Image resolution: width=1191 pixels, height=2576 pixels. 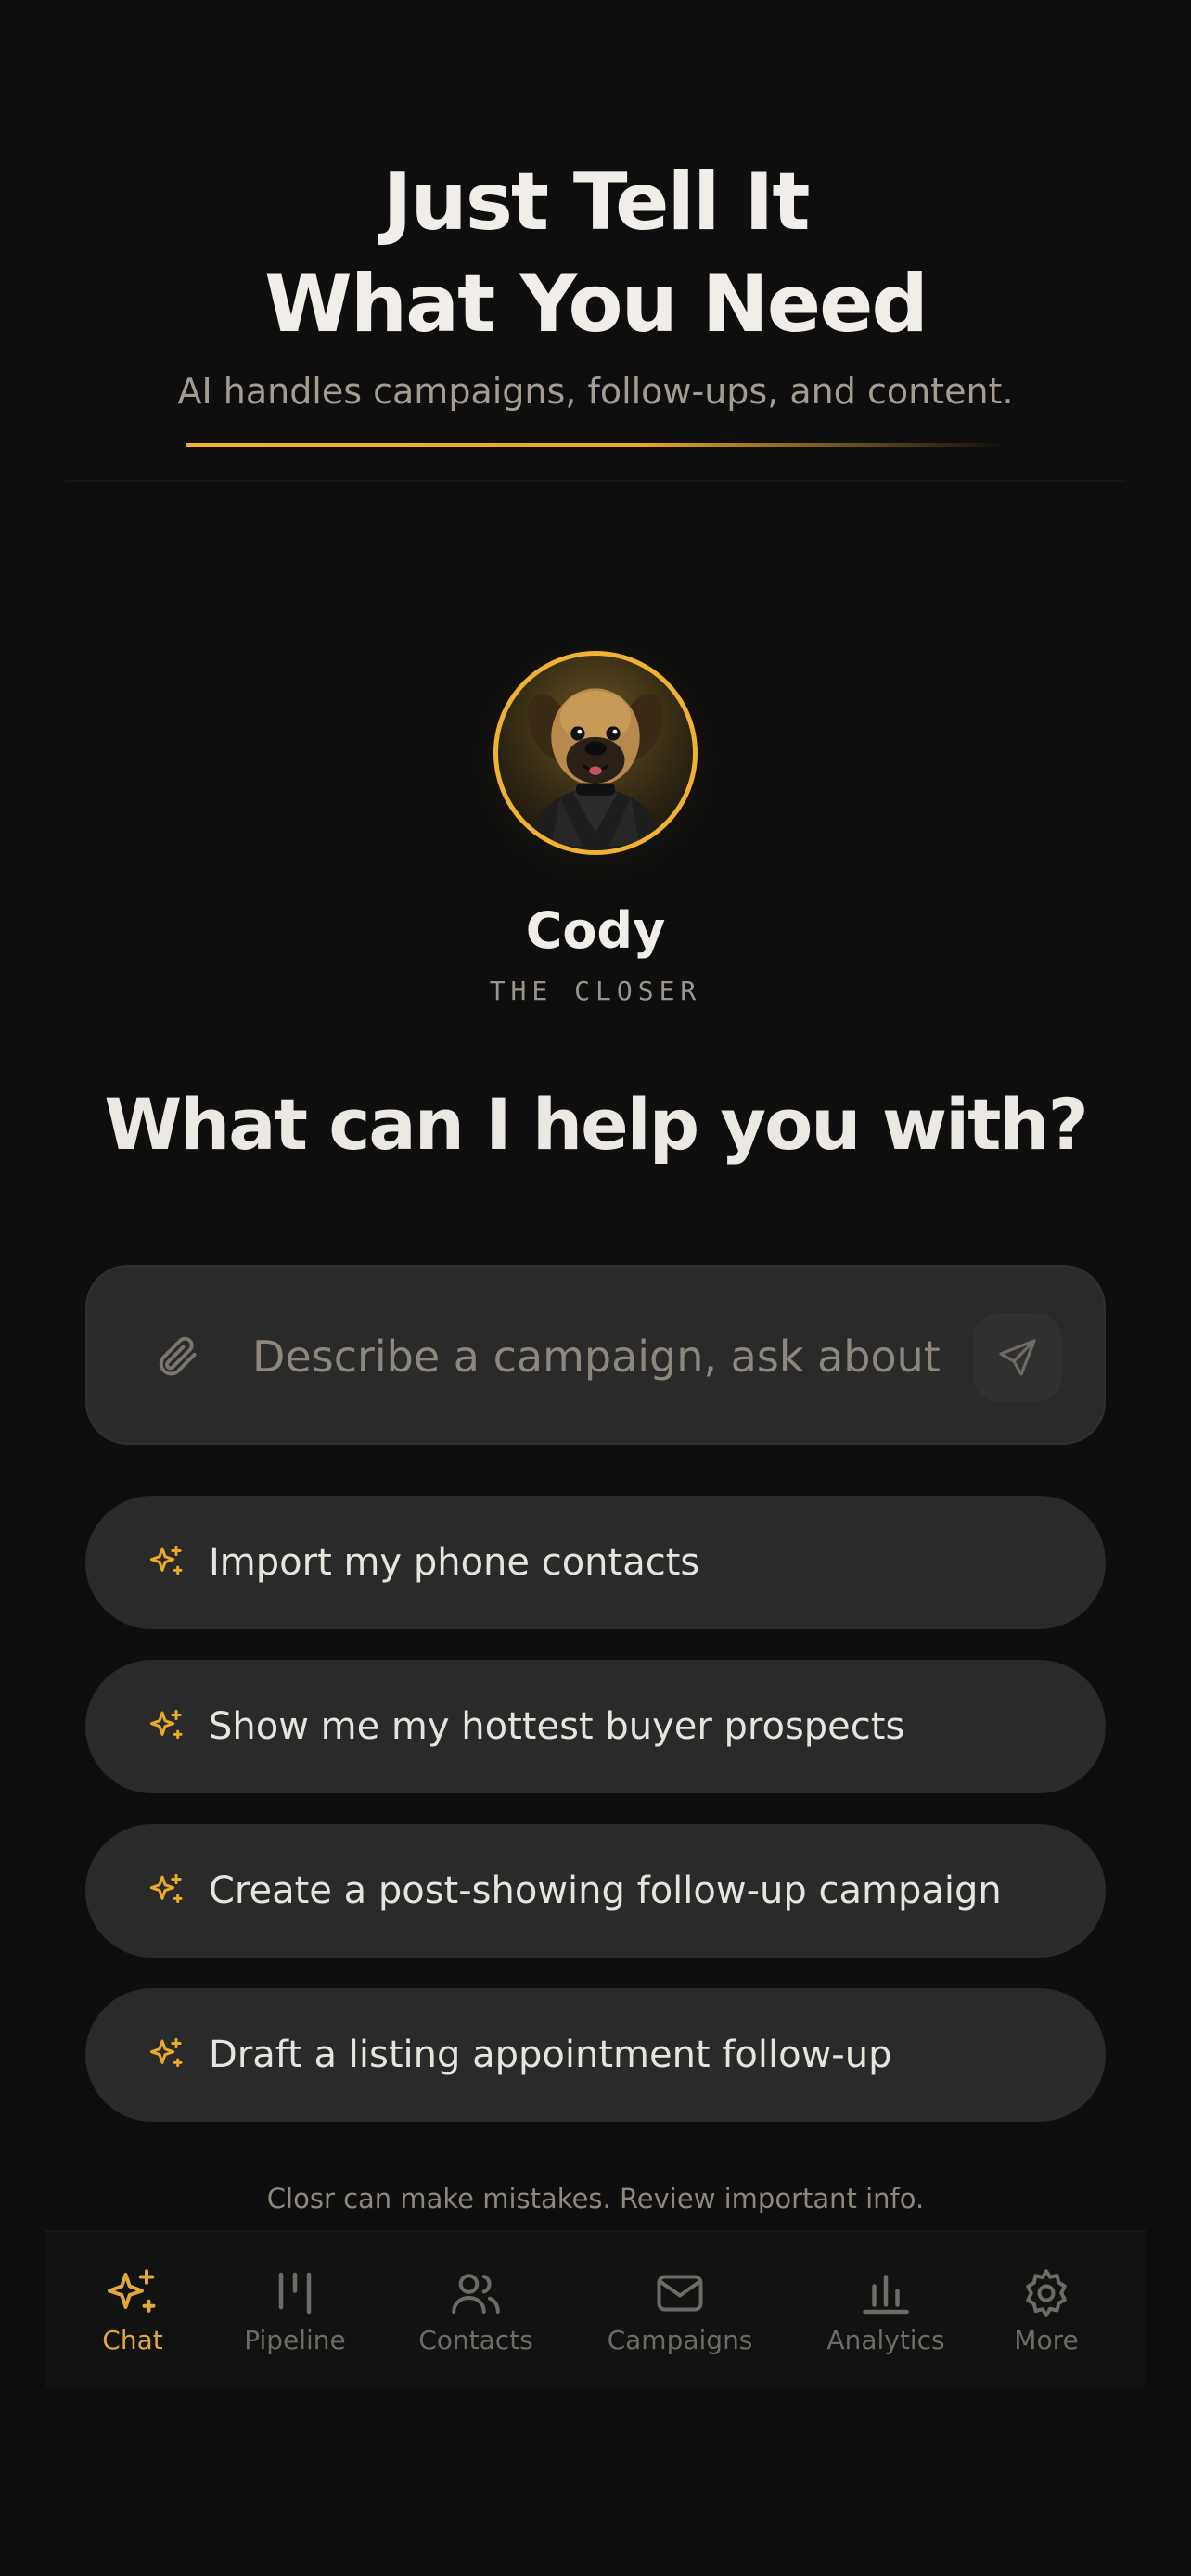 I want to click on agent-role: THE CLOSER, so click(x=595, y=991).